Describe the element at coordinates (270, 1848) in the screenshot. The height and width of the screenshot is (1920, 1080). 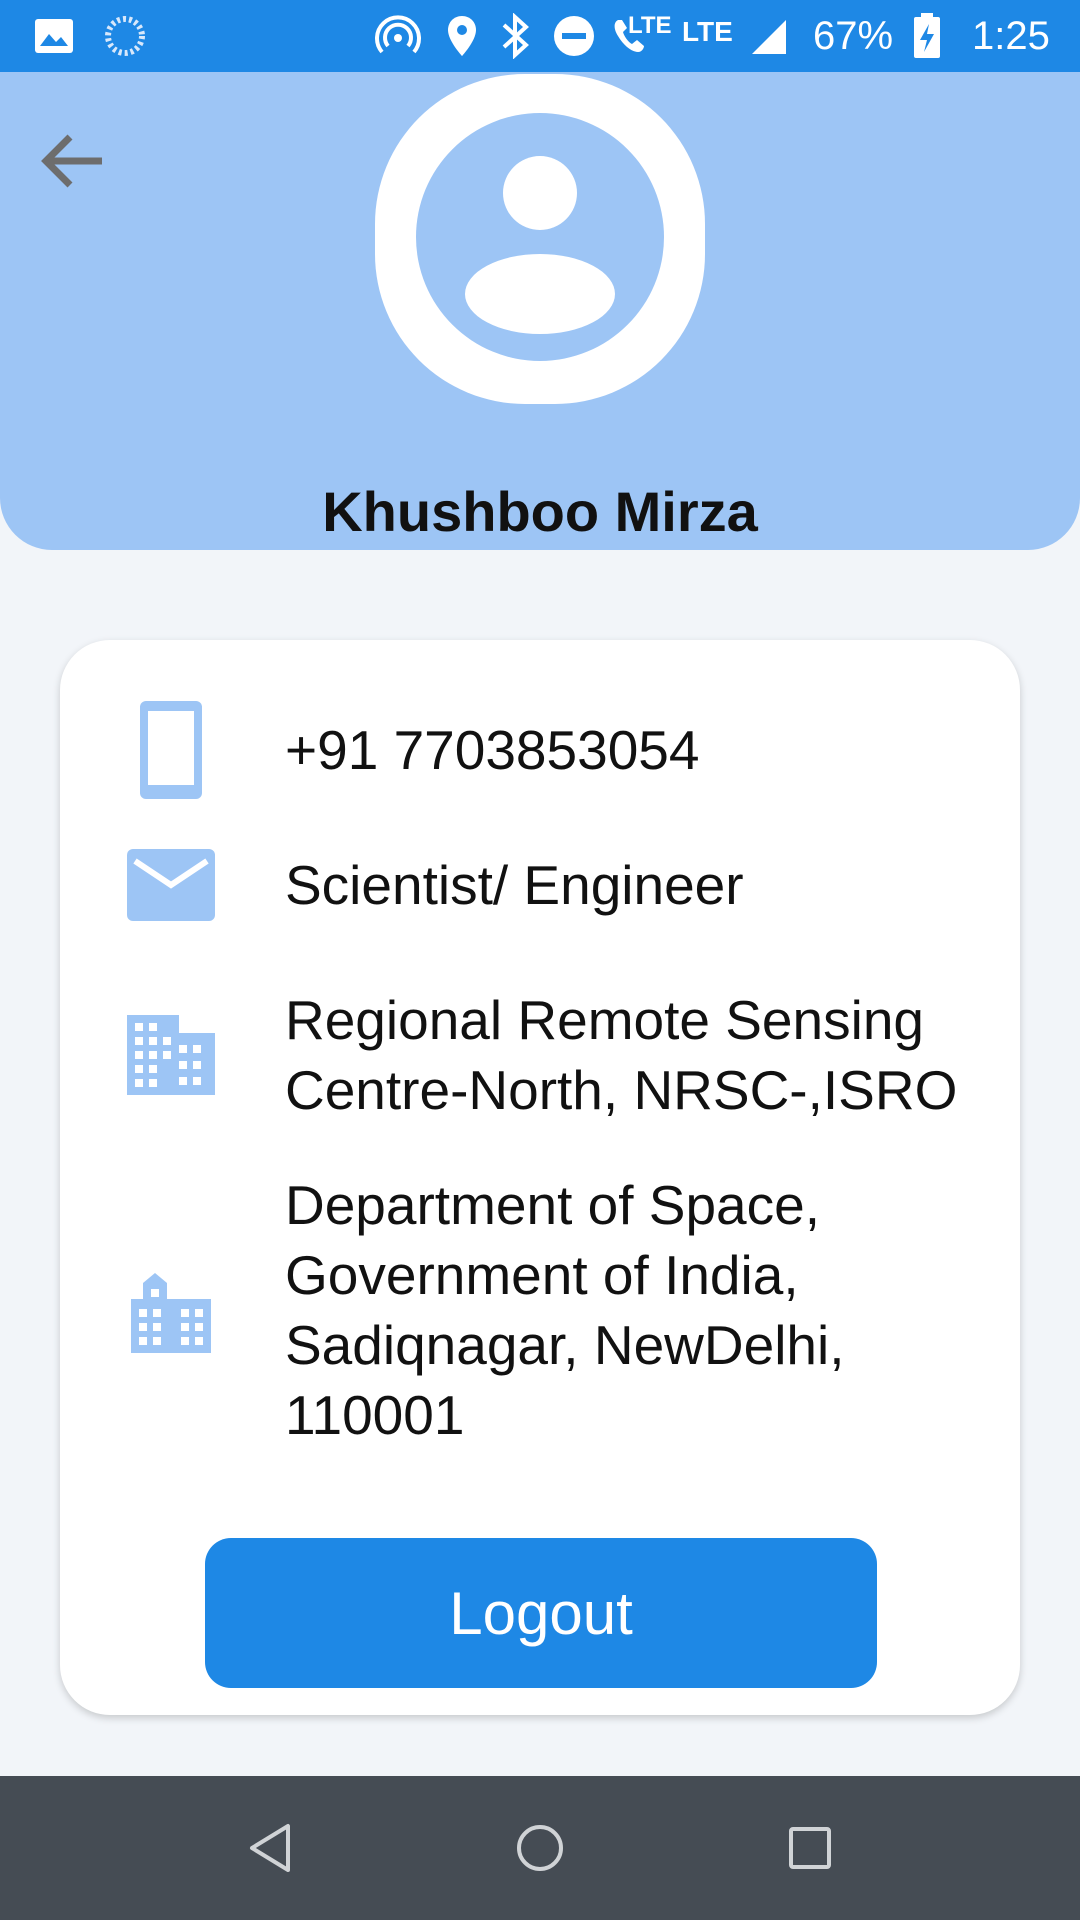
I see `back-triangle-icon` at that location.